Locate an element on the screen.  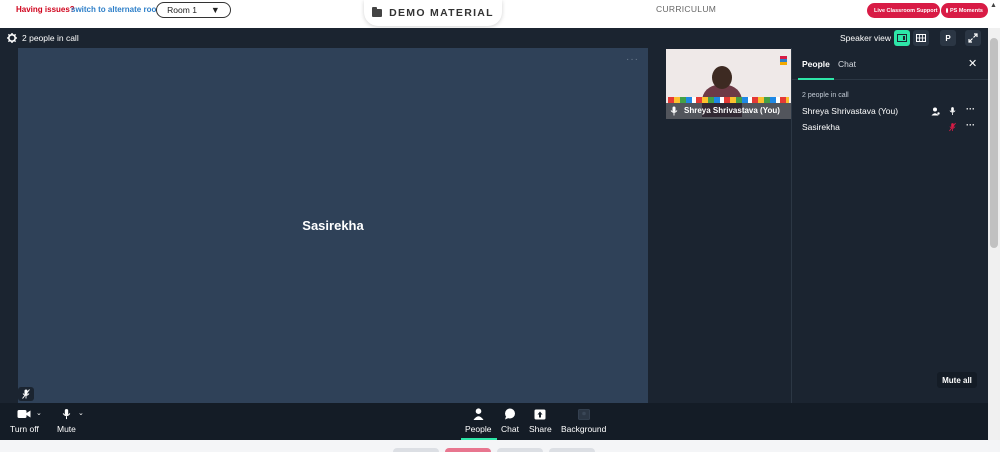
background-icon is located at coordinates (584, 414).